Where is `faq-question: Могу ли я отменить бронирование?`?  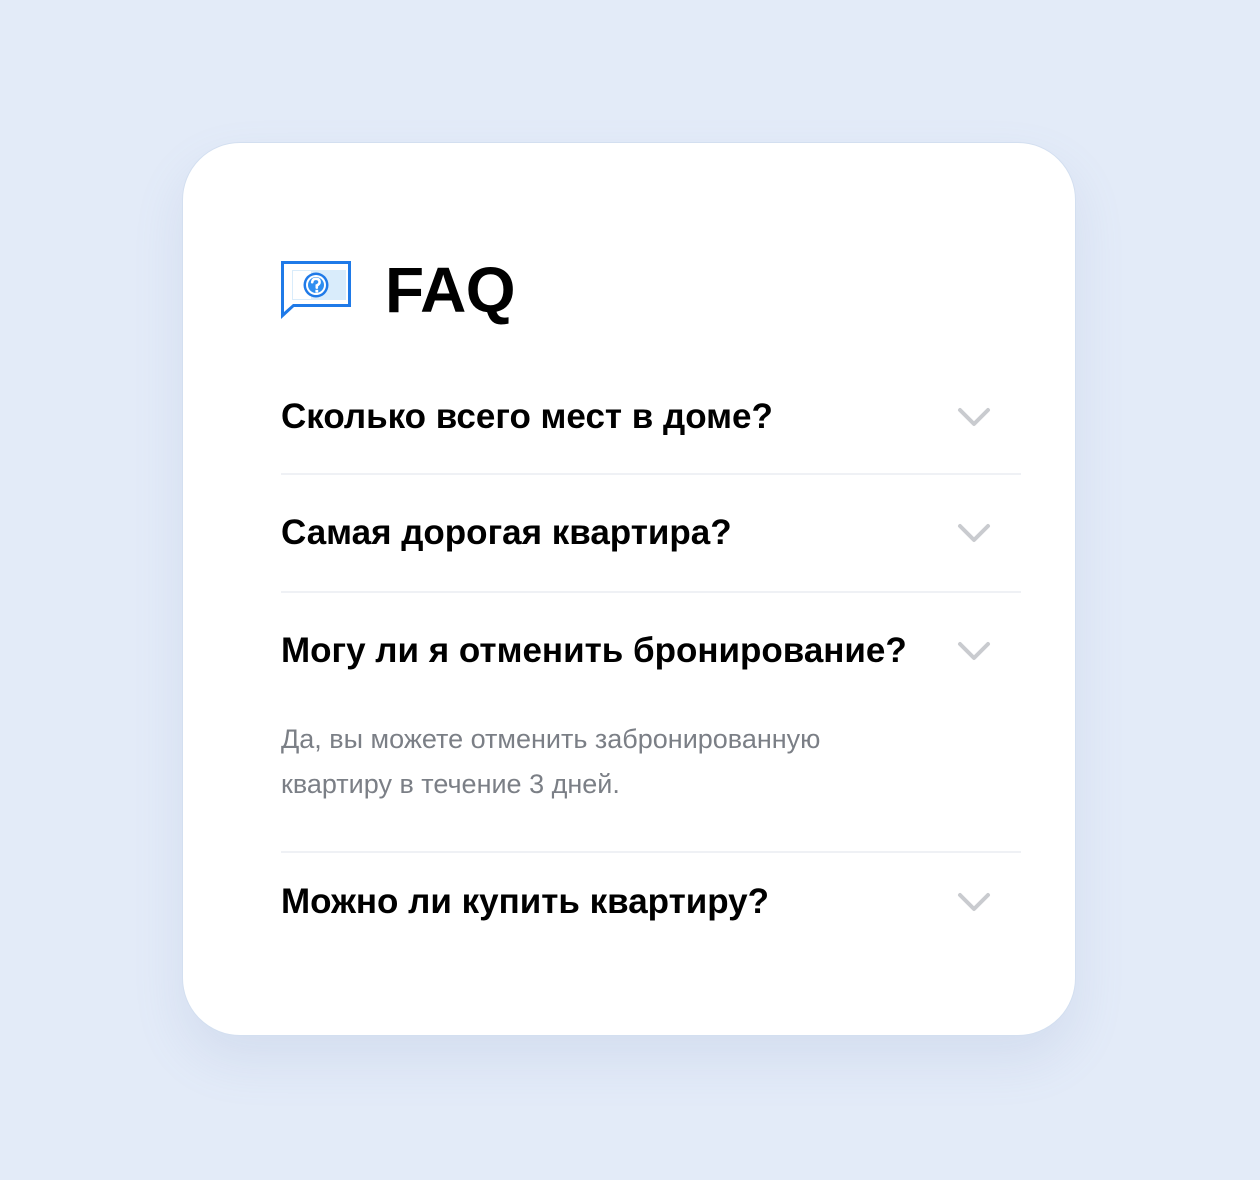
faq-question: Могу ли я отменить бронирование? is located at coordinates (594, 650).